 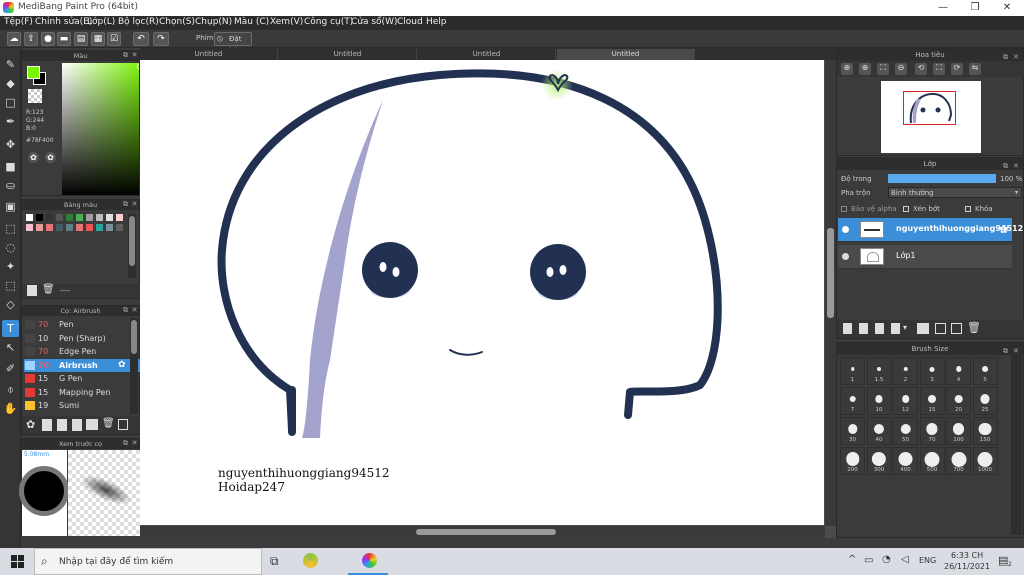 What do you see at coordinates (879, 431) in the screenshot?
I see `brush-size-cell: 40` at bounding box center [879, 431].